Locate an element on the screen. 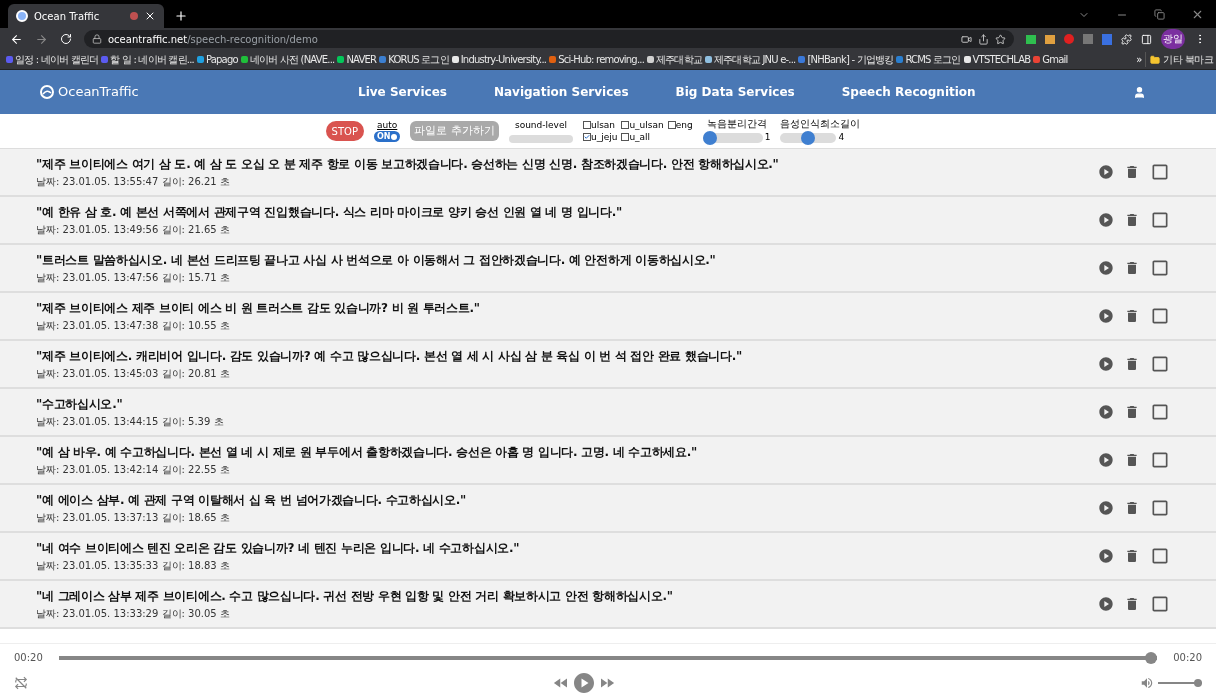  restore-icon is located at coordinates (1159, 14).